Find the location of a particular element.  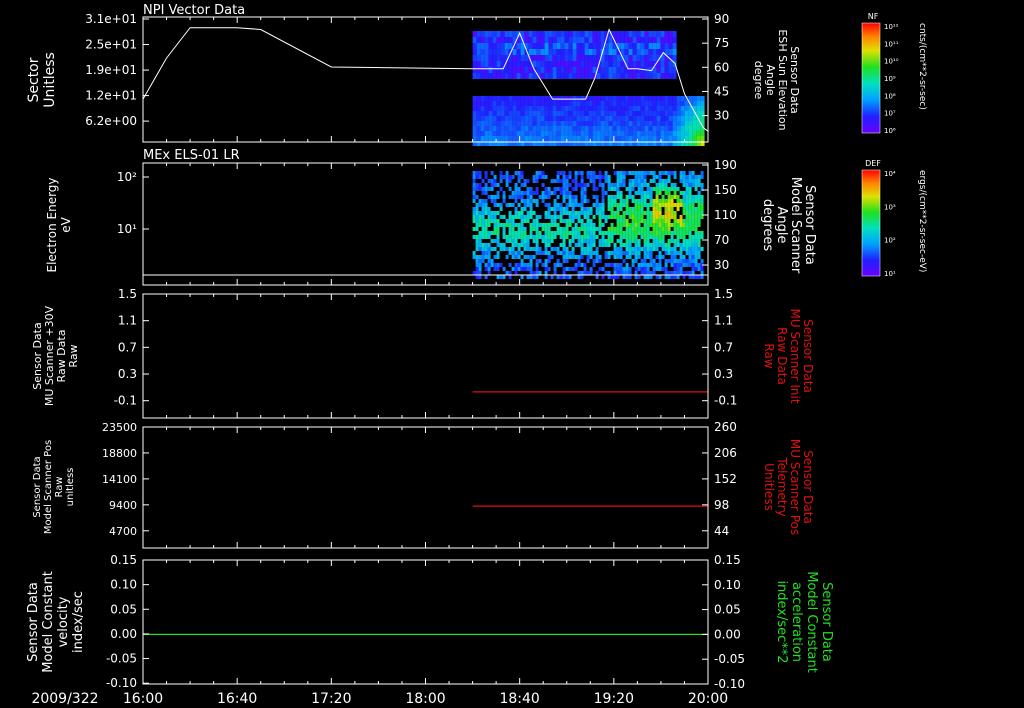

left-tick-label: -0.10 is located at coordinates (121, 683).